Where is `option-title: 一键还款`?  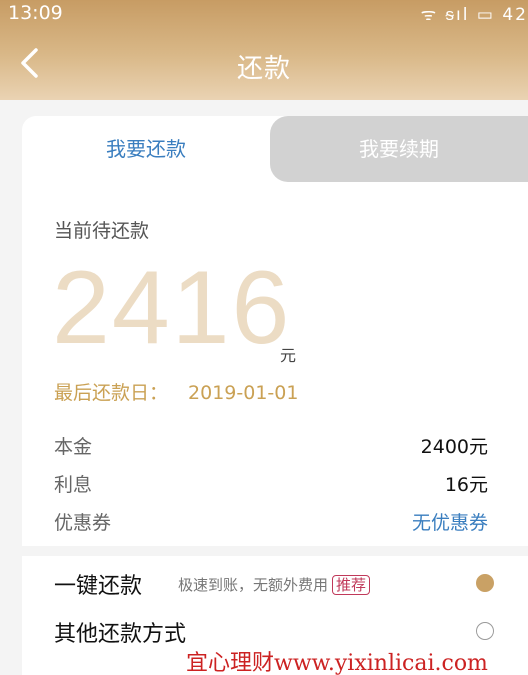
option-title: 一键还款 is located at coordinates (98, 586).